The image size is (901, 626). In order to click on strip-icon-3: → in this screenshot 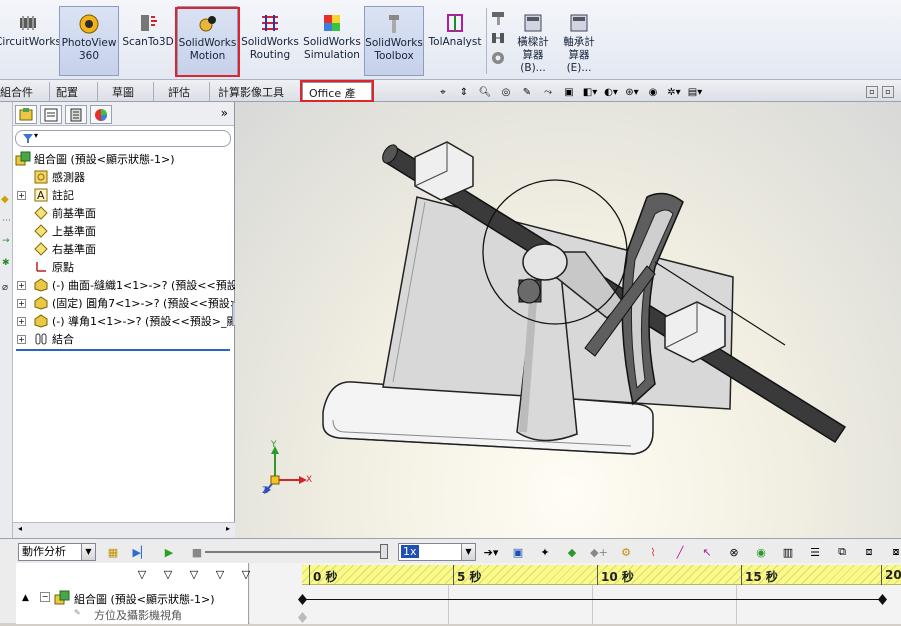, I will do `click(7, 241)`.